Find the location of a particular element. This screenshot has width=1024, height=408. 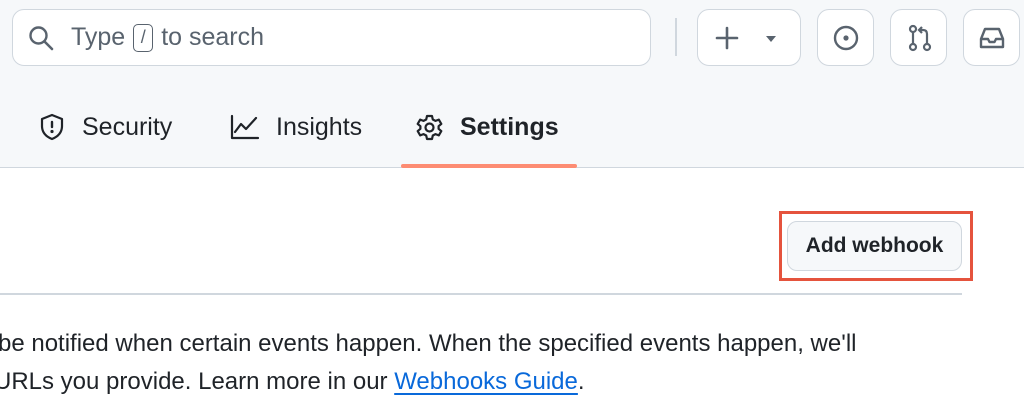

issue-opened-icon is located at coordinates (846, 38).